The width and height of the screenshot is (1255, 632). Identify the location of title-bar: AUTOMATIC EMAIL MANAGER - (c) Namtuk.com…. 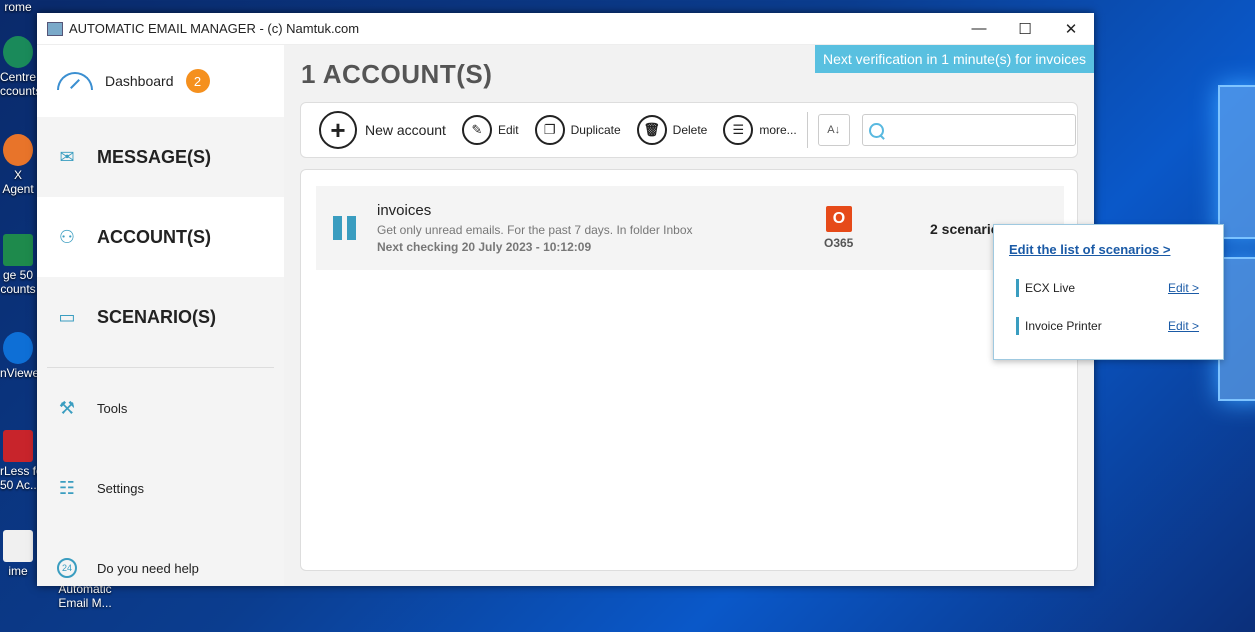
(565, 29).